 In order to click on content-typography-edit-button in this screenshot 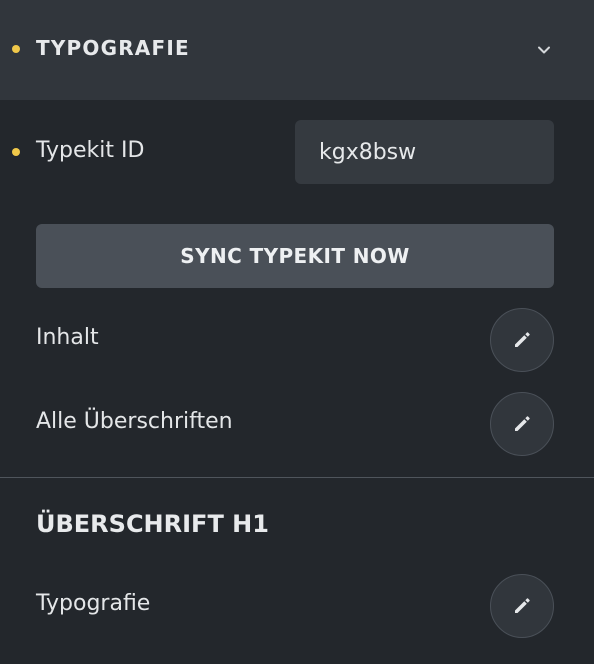, I will do `click(522, 340)`.